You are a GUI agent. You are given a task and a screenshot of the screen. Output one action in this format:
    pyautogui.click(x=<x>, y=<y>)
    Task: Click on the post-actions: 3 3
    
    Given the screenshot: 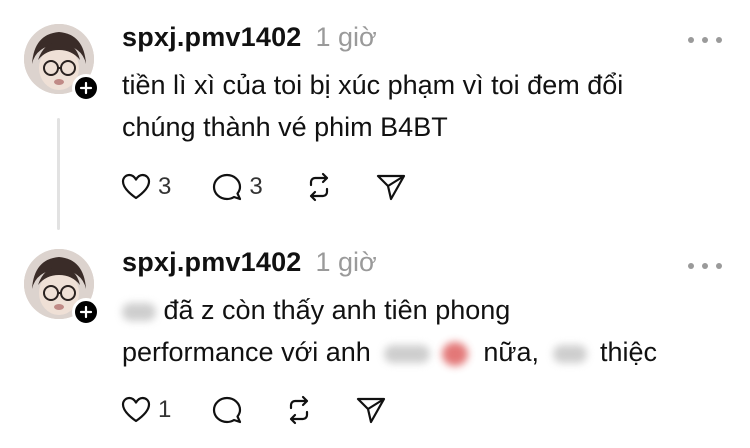 What is the action you would take?
    pyautogui.click(x=283, y=187)
    